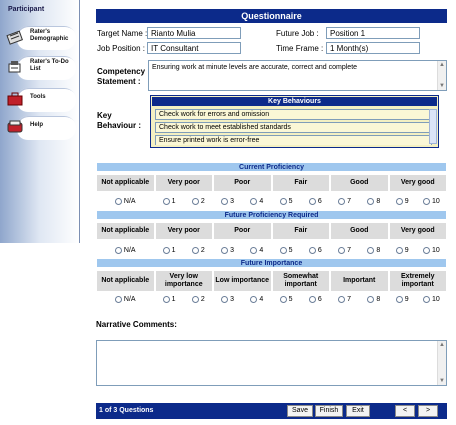  What do you see at coordinates (136, 324) in the screenshot?
I see `narrative-label: Narrative Comments:` at bounding box center [136, 324].